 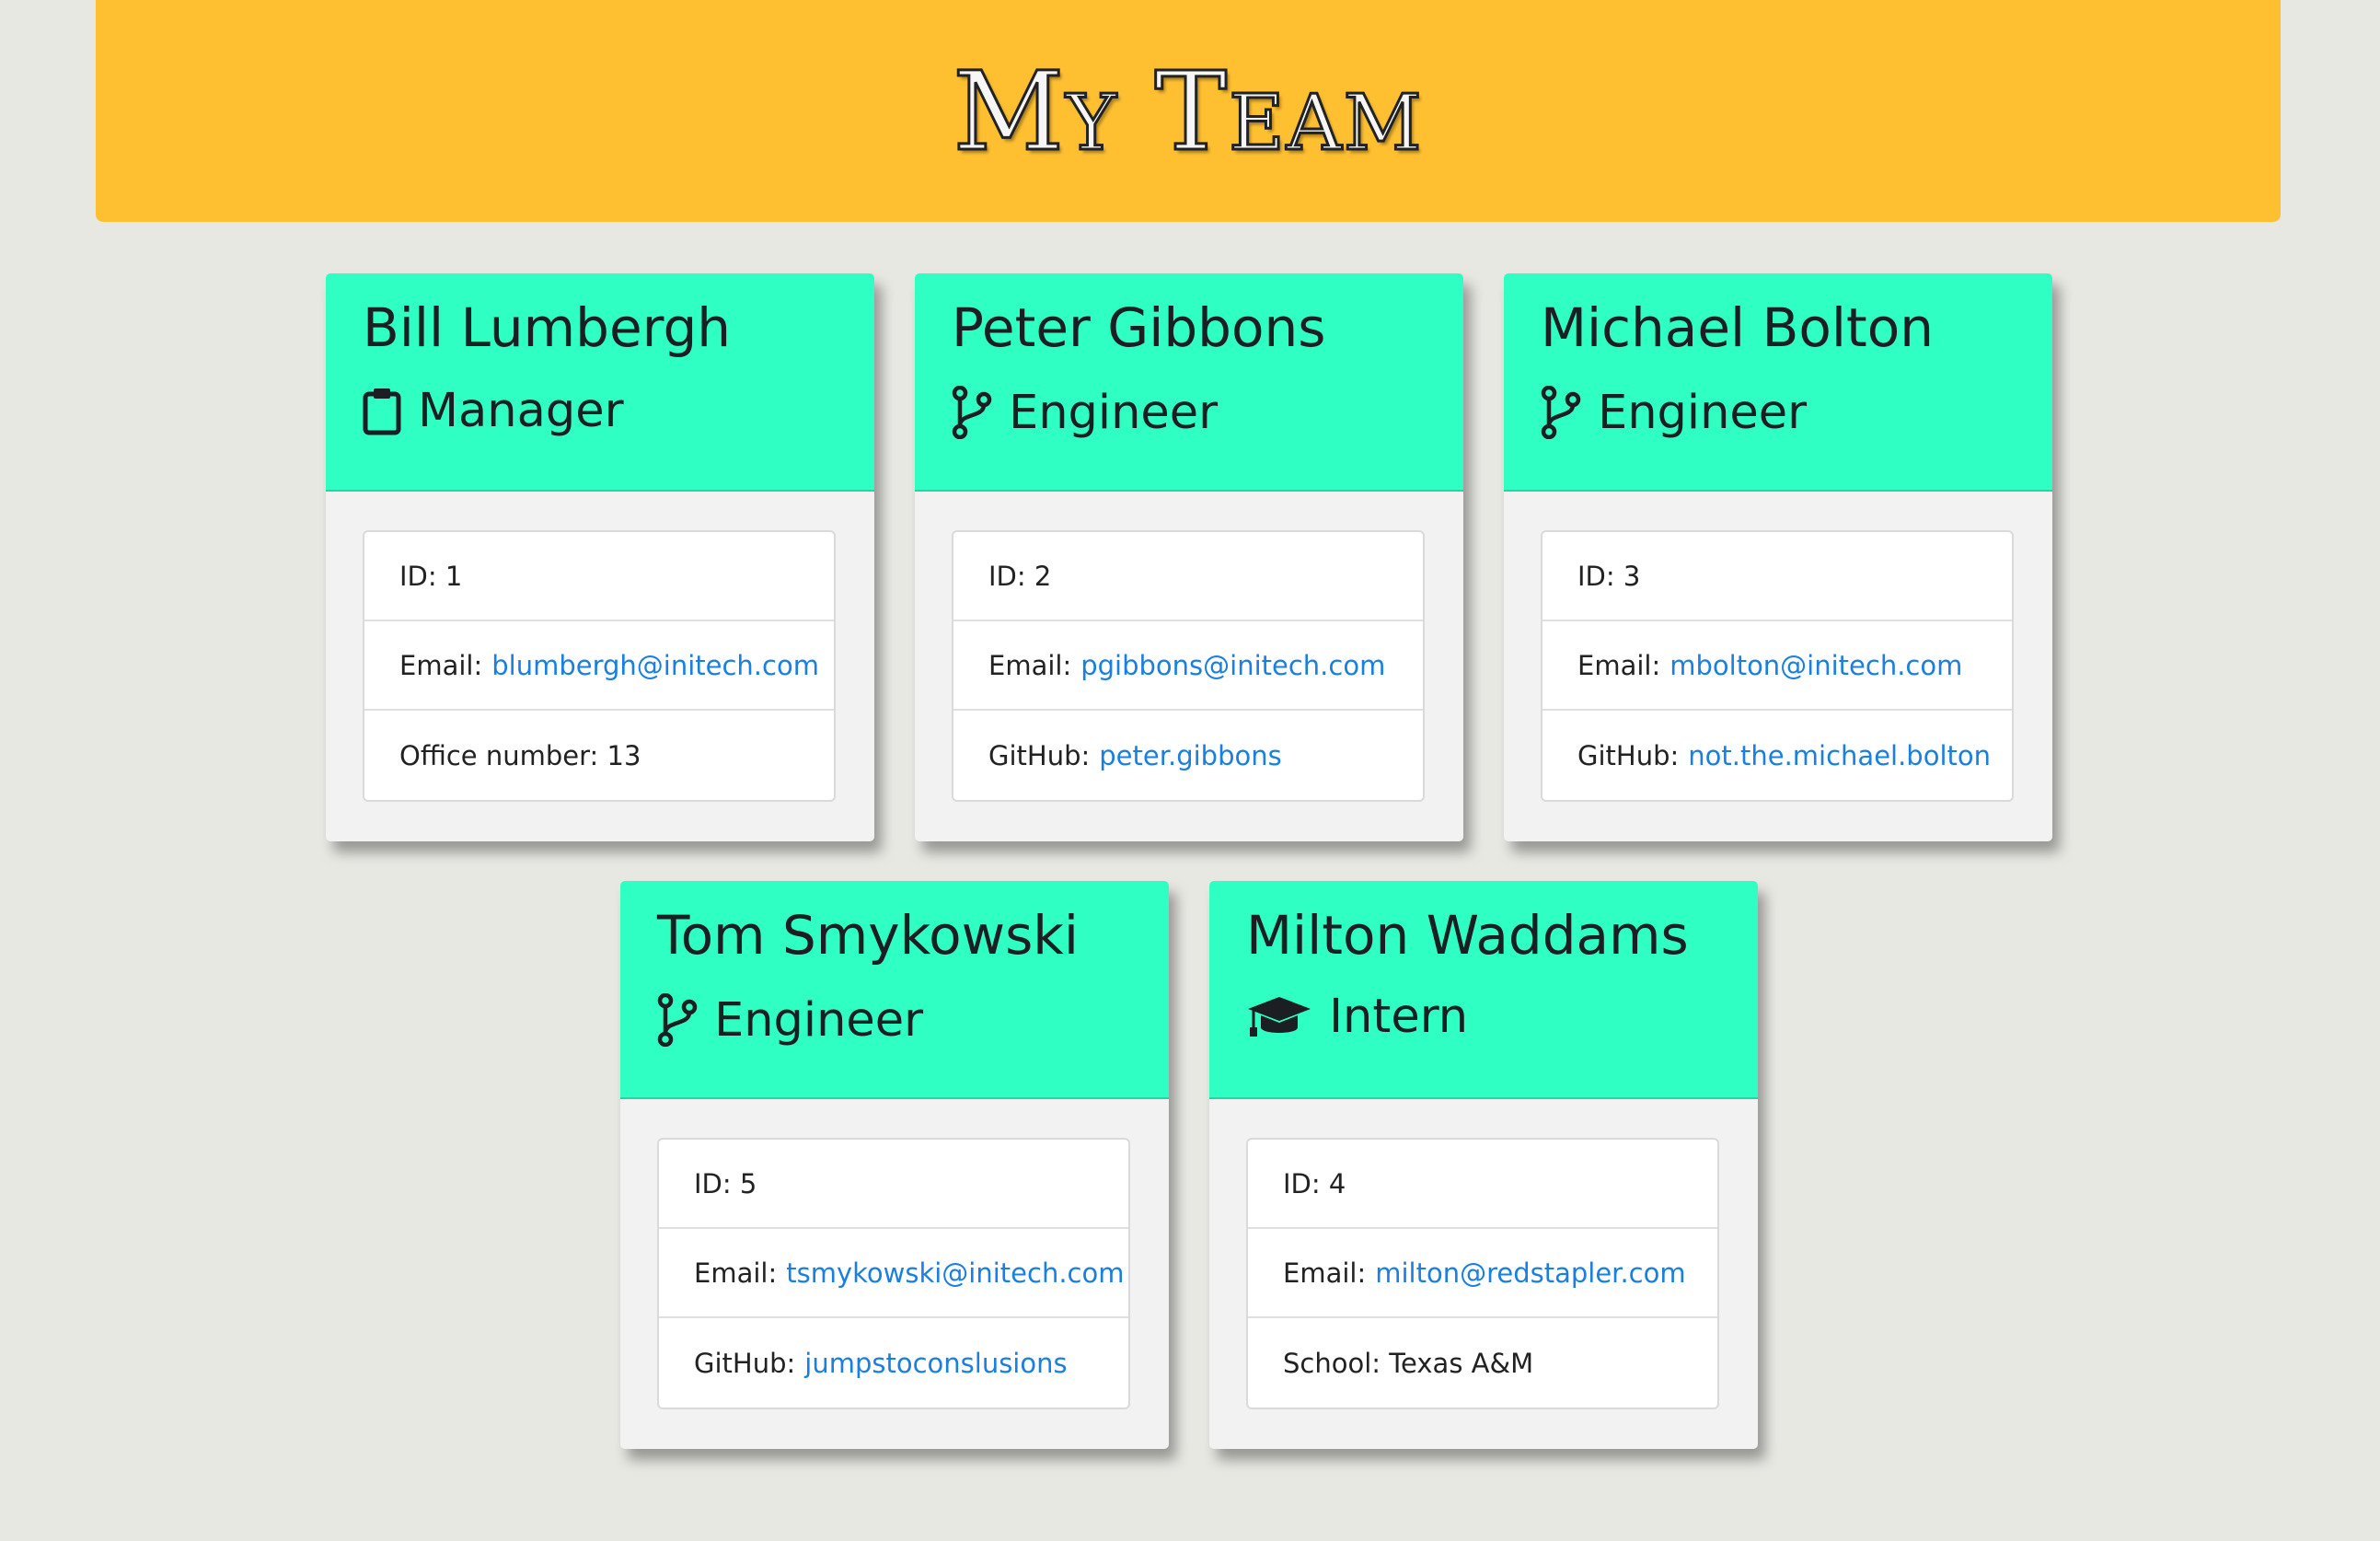 I want to click on email-row: Email: milton@redstapler.com, so click(x=1482, y=1273).